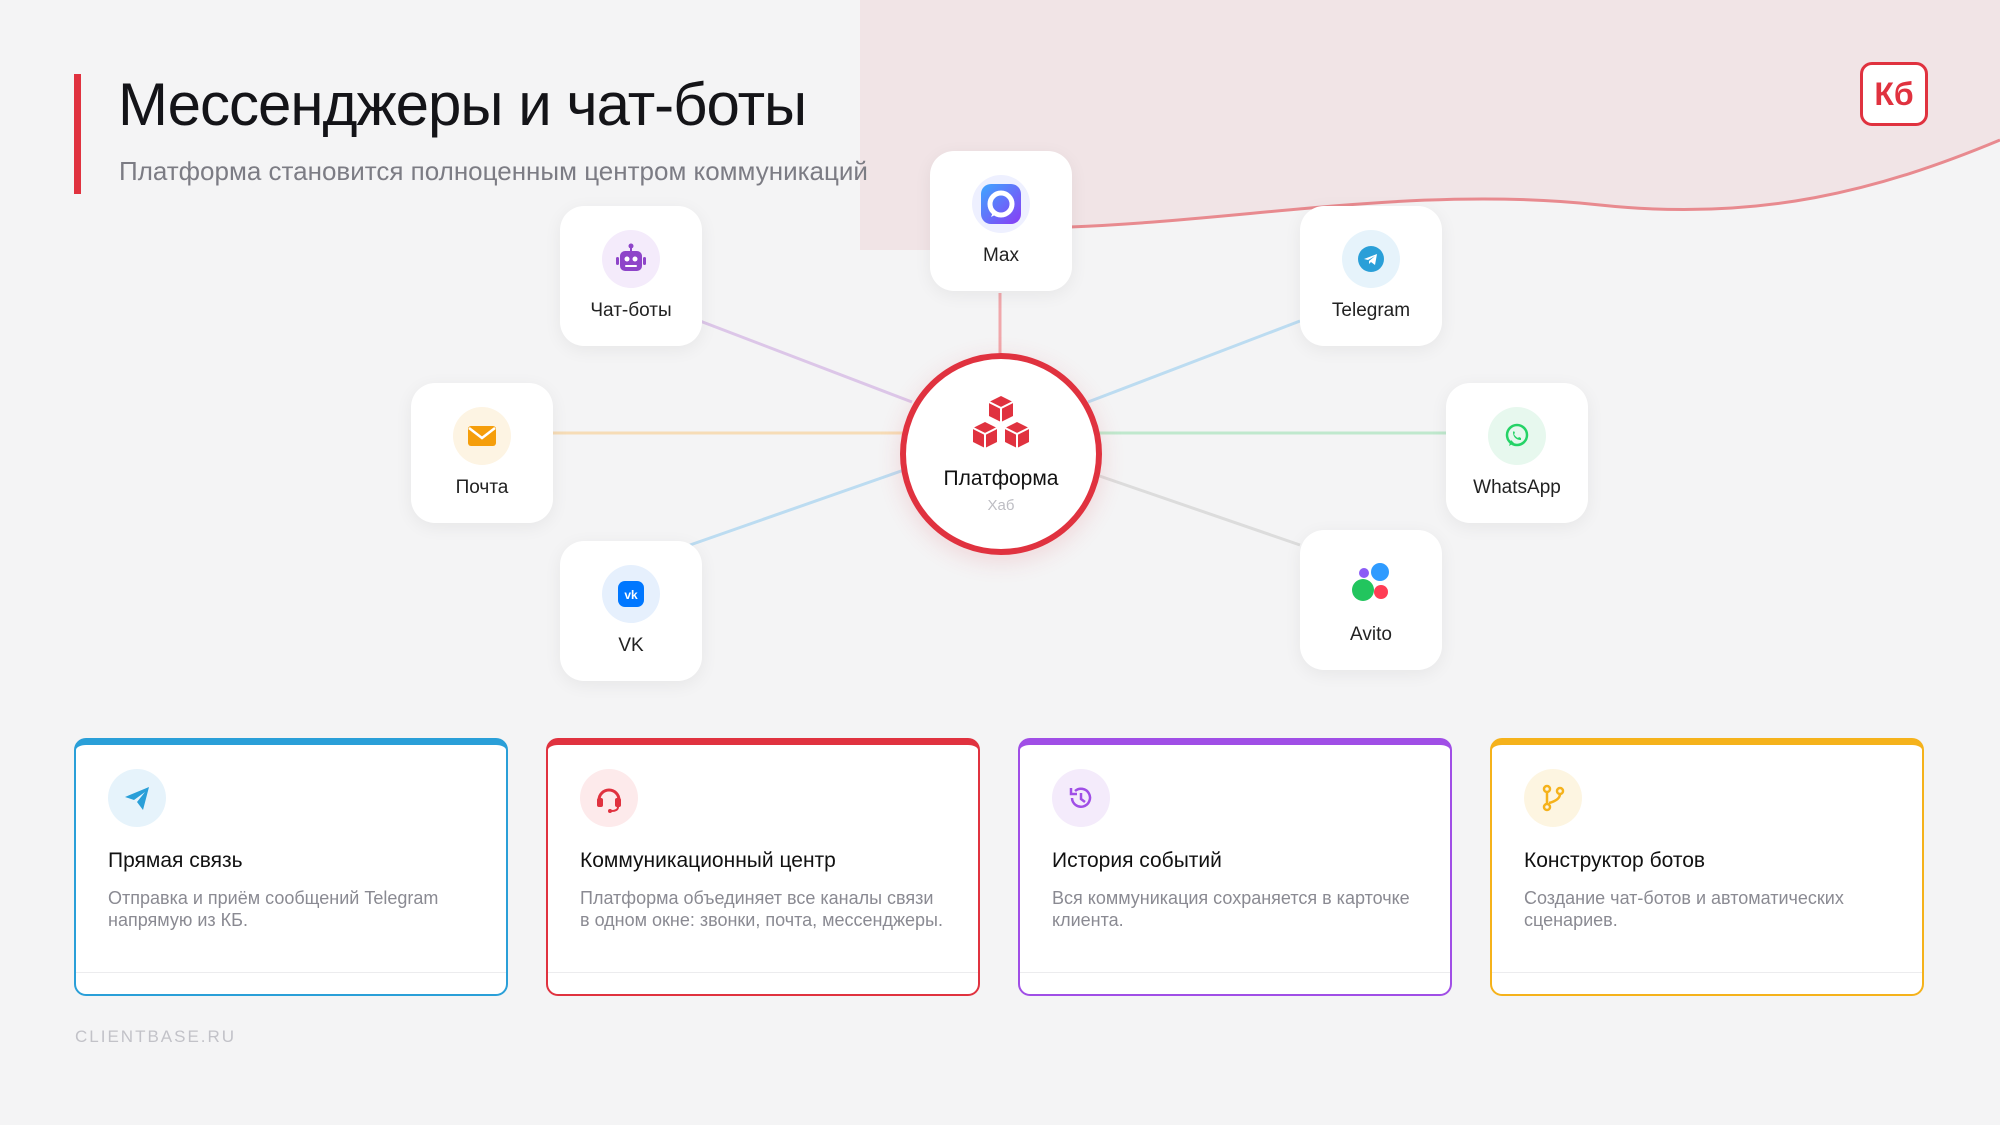 The height and width of the screenshot is (1125, 2000). Describe the element at coordinates (1001, 255) in the screenshot. I see `channel-max-label: Max` at that location.